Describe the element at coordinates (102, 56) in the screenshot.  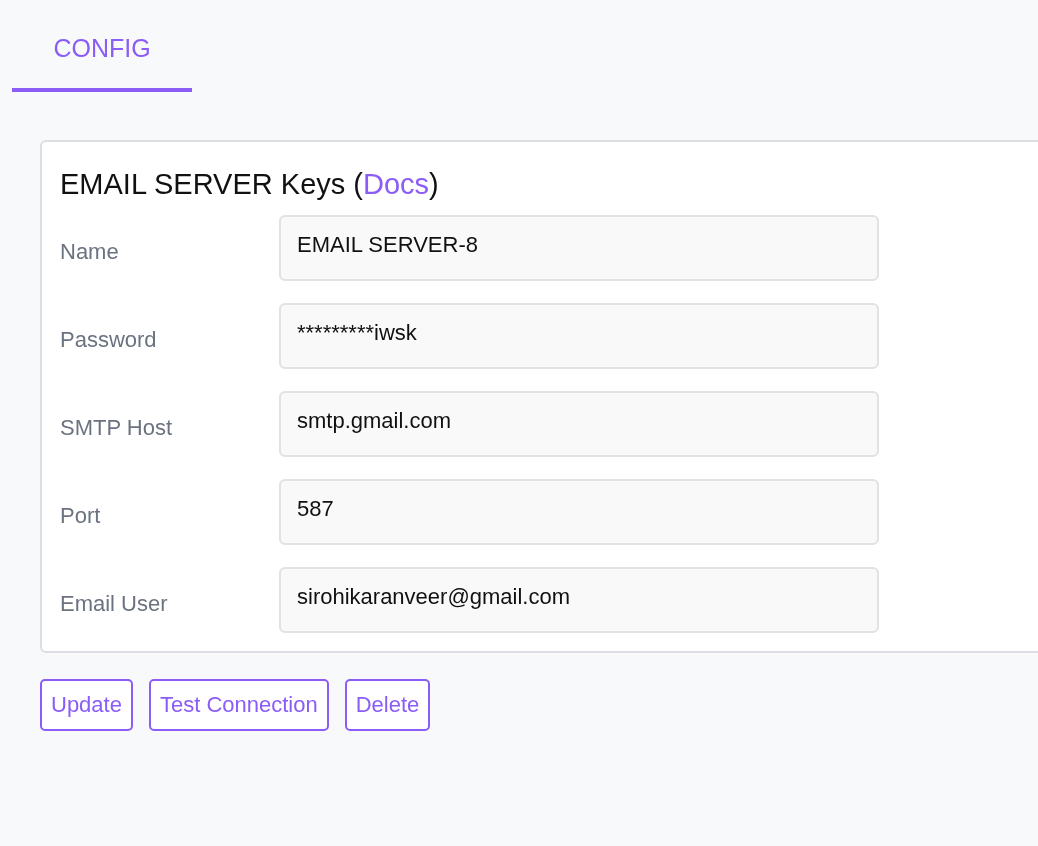
I see `config-tab: CONFIG` at that location.